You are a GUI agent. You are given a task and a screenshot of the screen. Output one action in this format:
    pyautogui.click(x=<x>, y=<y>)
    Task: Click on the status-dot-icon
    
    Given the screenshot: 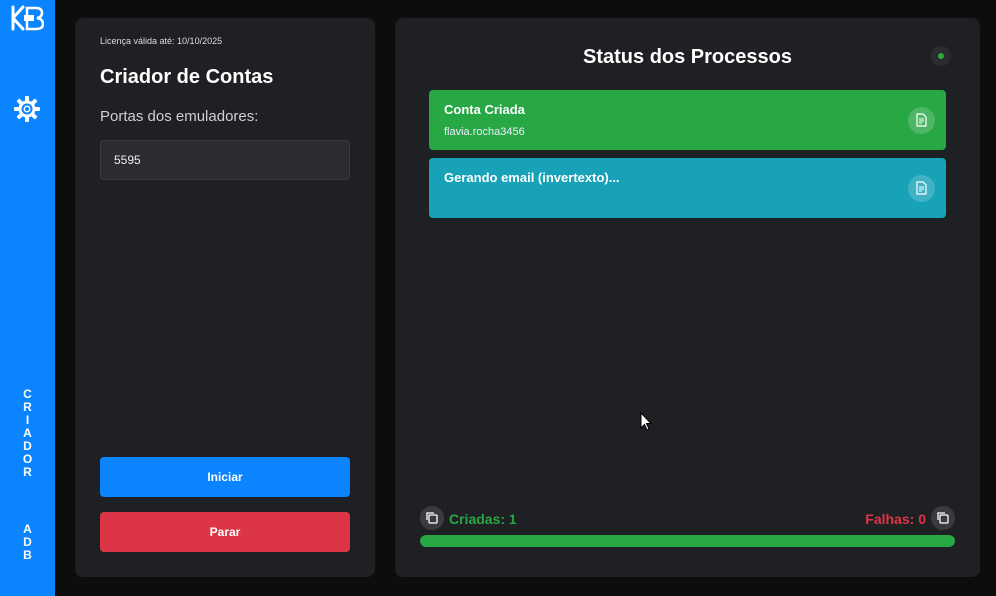 What is the action you would take?
    pyautogui.click(x=941, y=56)
    